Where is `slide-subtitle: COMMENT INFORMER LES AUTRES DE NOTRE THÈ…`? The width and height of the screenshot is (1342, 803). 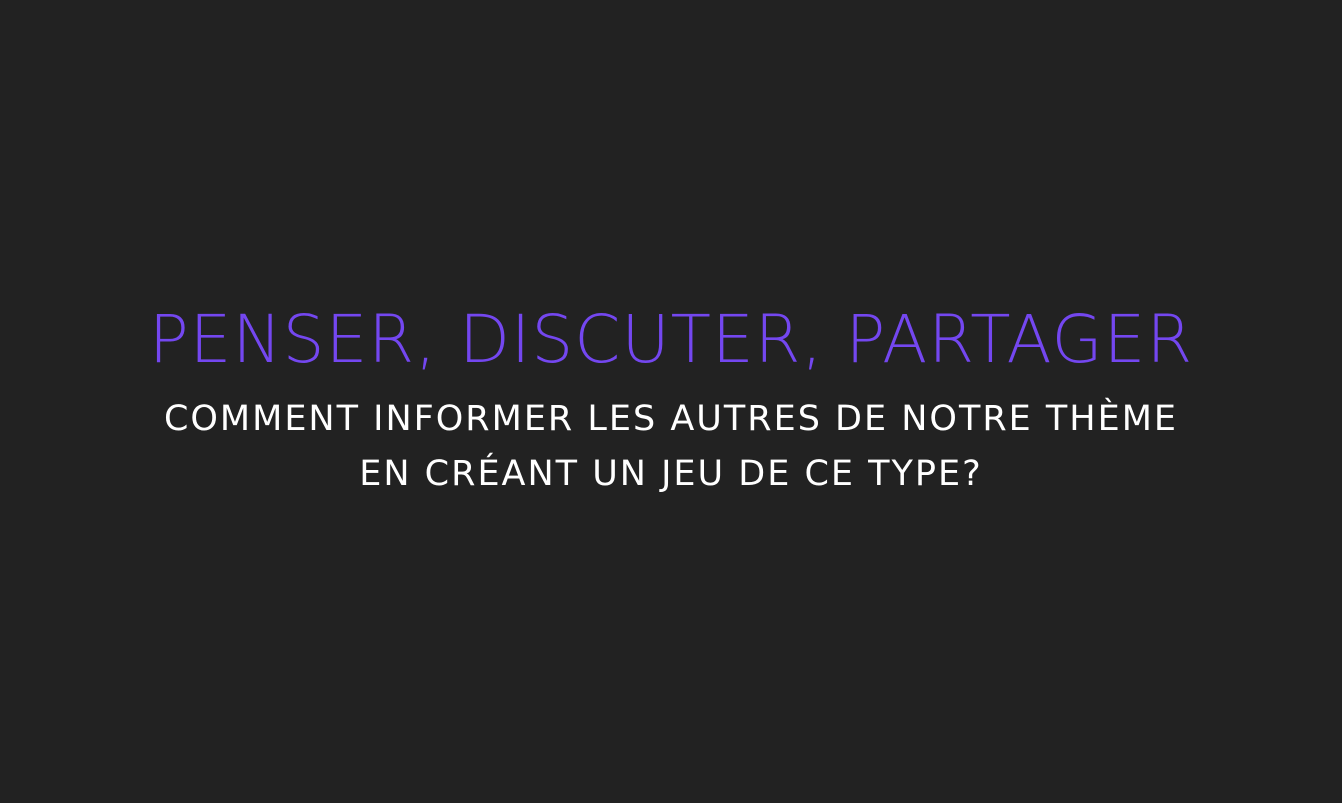 slide-subtitle: COMMENT INFORMER LES AUTRES DE NOTRE THÈ… is located at coordinates (671, 447).